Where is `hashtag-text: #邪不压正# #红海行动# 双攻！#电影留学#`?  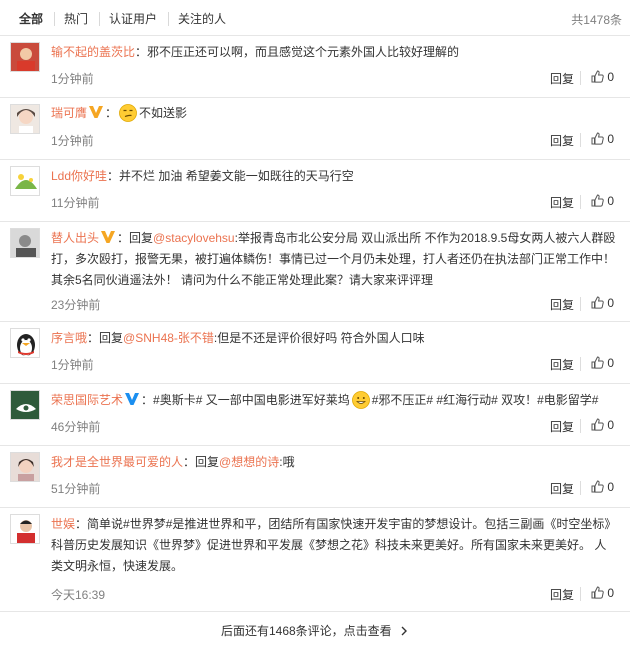 hashtag-text: #邪不压正# #红海行动# 双攻！#电影留学# is located at coordinates (485, 400).